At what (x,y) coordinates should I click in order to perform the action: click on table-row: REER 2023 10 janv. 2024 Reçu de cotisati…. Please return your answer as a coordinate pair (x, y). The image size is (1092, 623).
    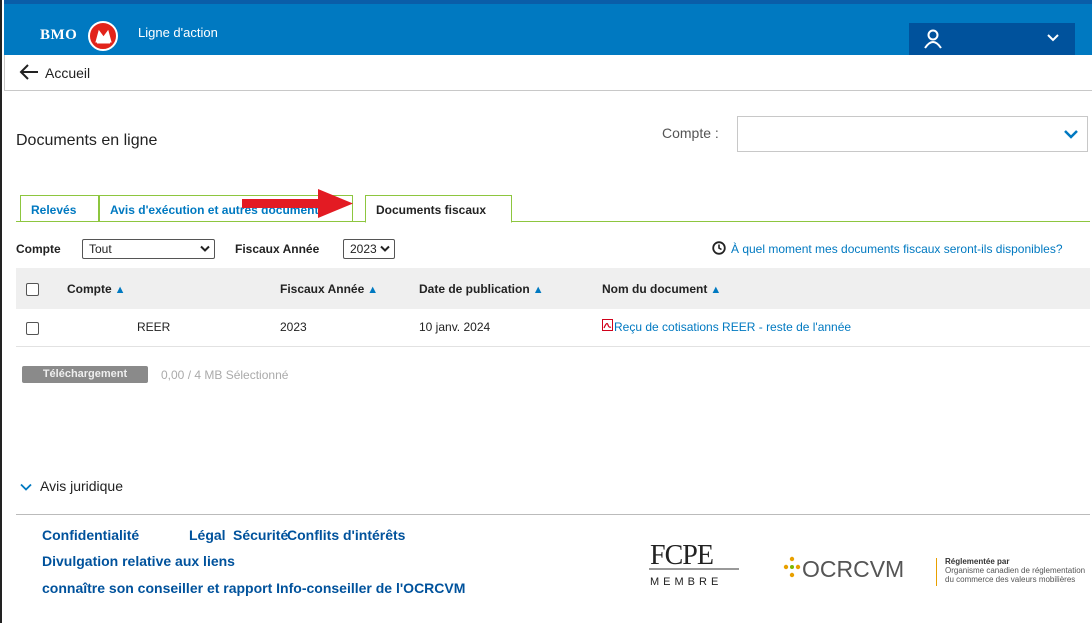
    Looking at the image, I should click on (553, 328).